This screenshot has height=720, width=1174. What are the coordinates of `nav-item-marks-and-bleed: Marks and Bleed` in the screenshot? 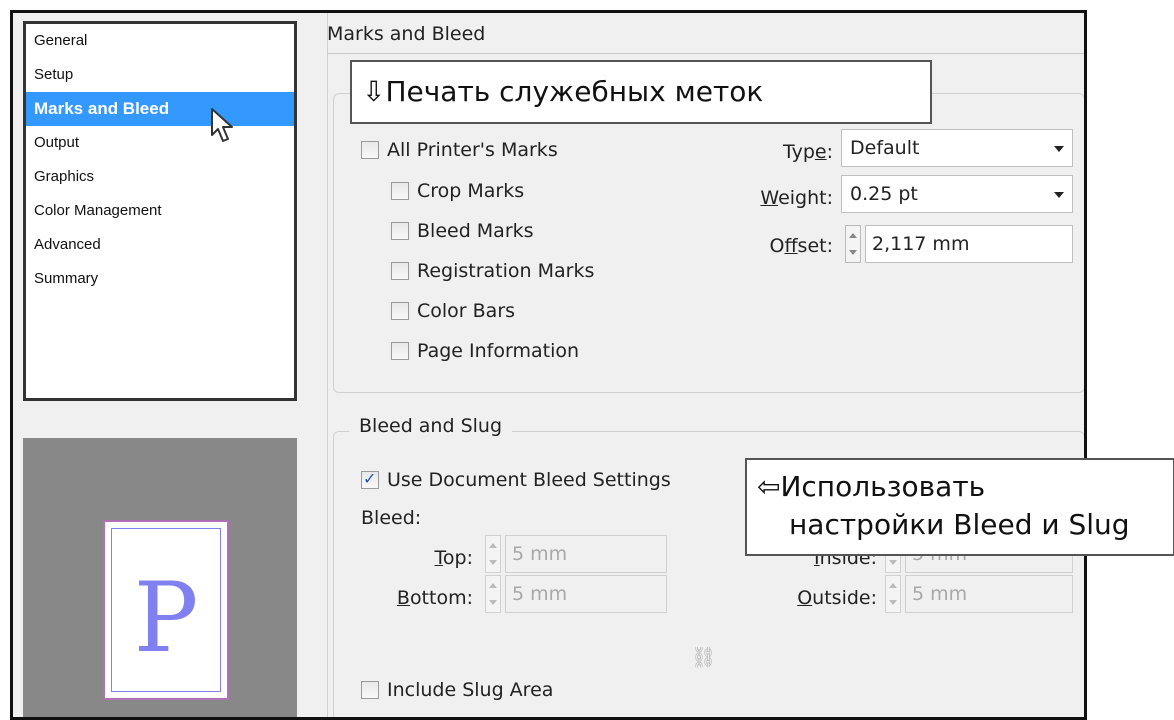 It's located at (160, 109).